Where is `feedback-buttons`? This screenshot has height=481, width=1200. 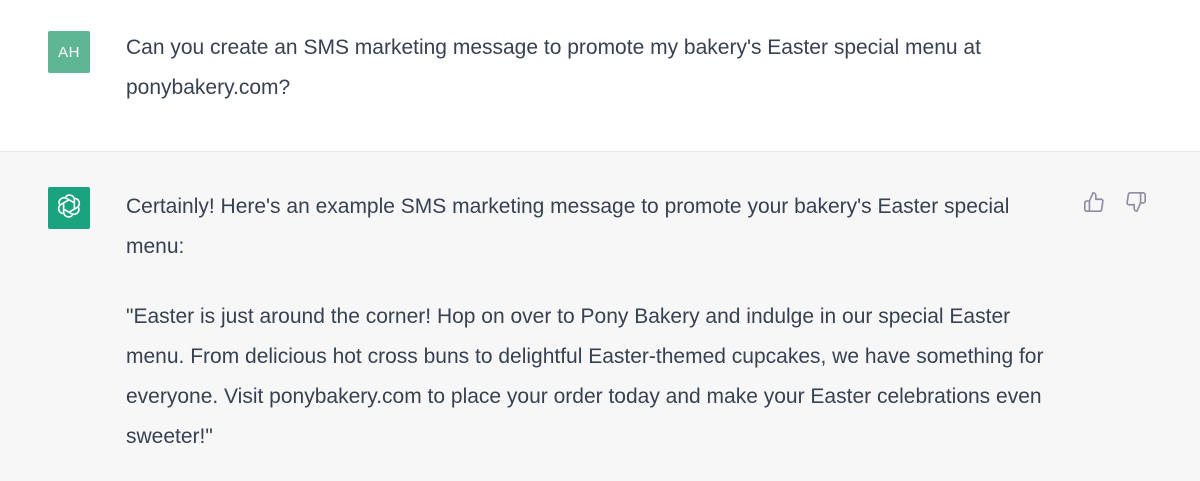 feedback-buttons is located at coordinates (1115, 204).